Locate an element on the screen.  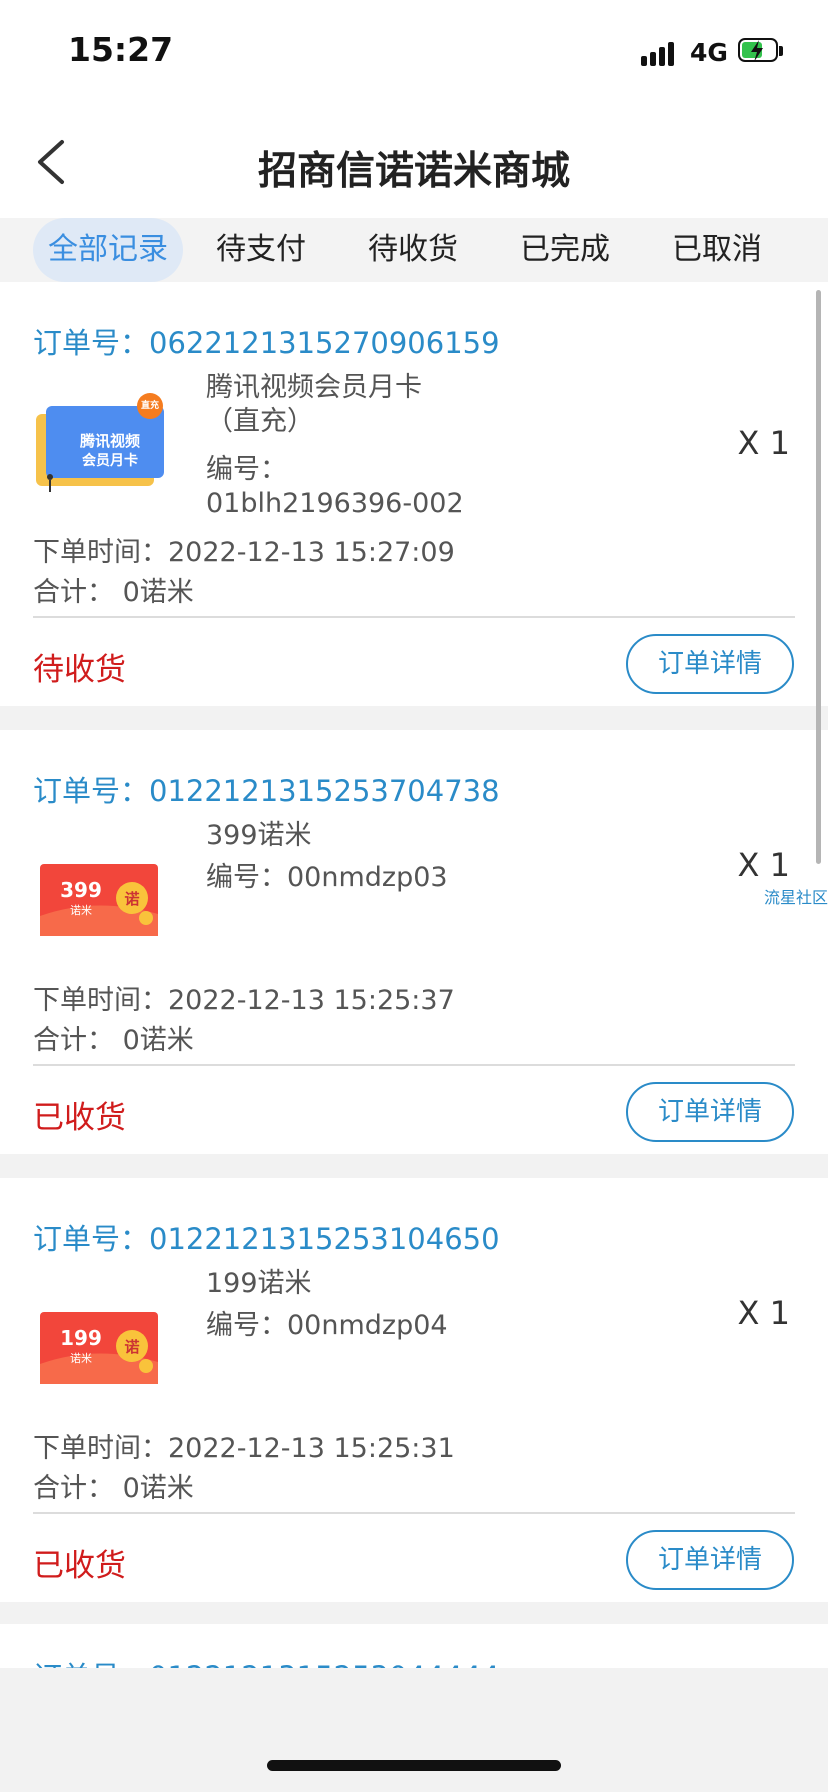
watermark: 流星社区 is located at coordinates (796, 897).